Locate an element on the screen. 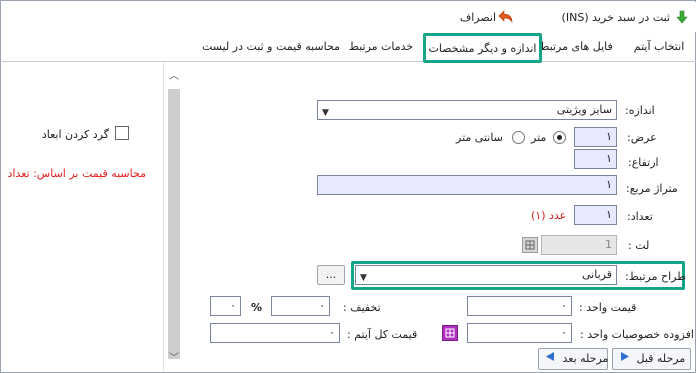 This screenshot has width=696, height=373. cancel-button: انصراف is located at coordinates (478, 17).